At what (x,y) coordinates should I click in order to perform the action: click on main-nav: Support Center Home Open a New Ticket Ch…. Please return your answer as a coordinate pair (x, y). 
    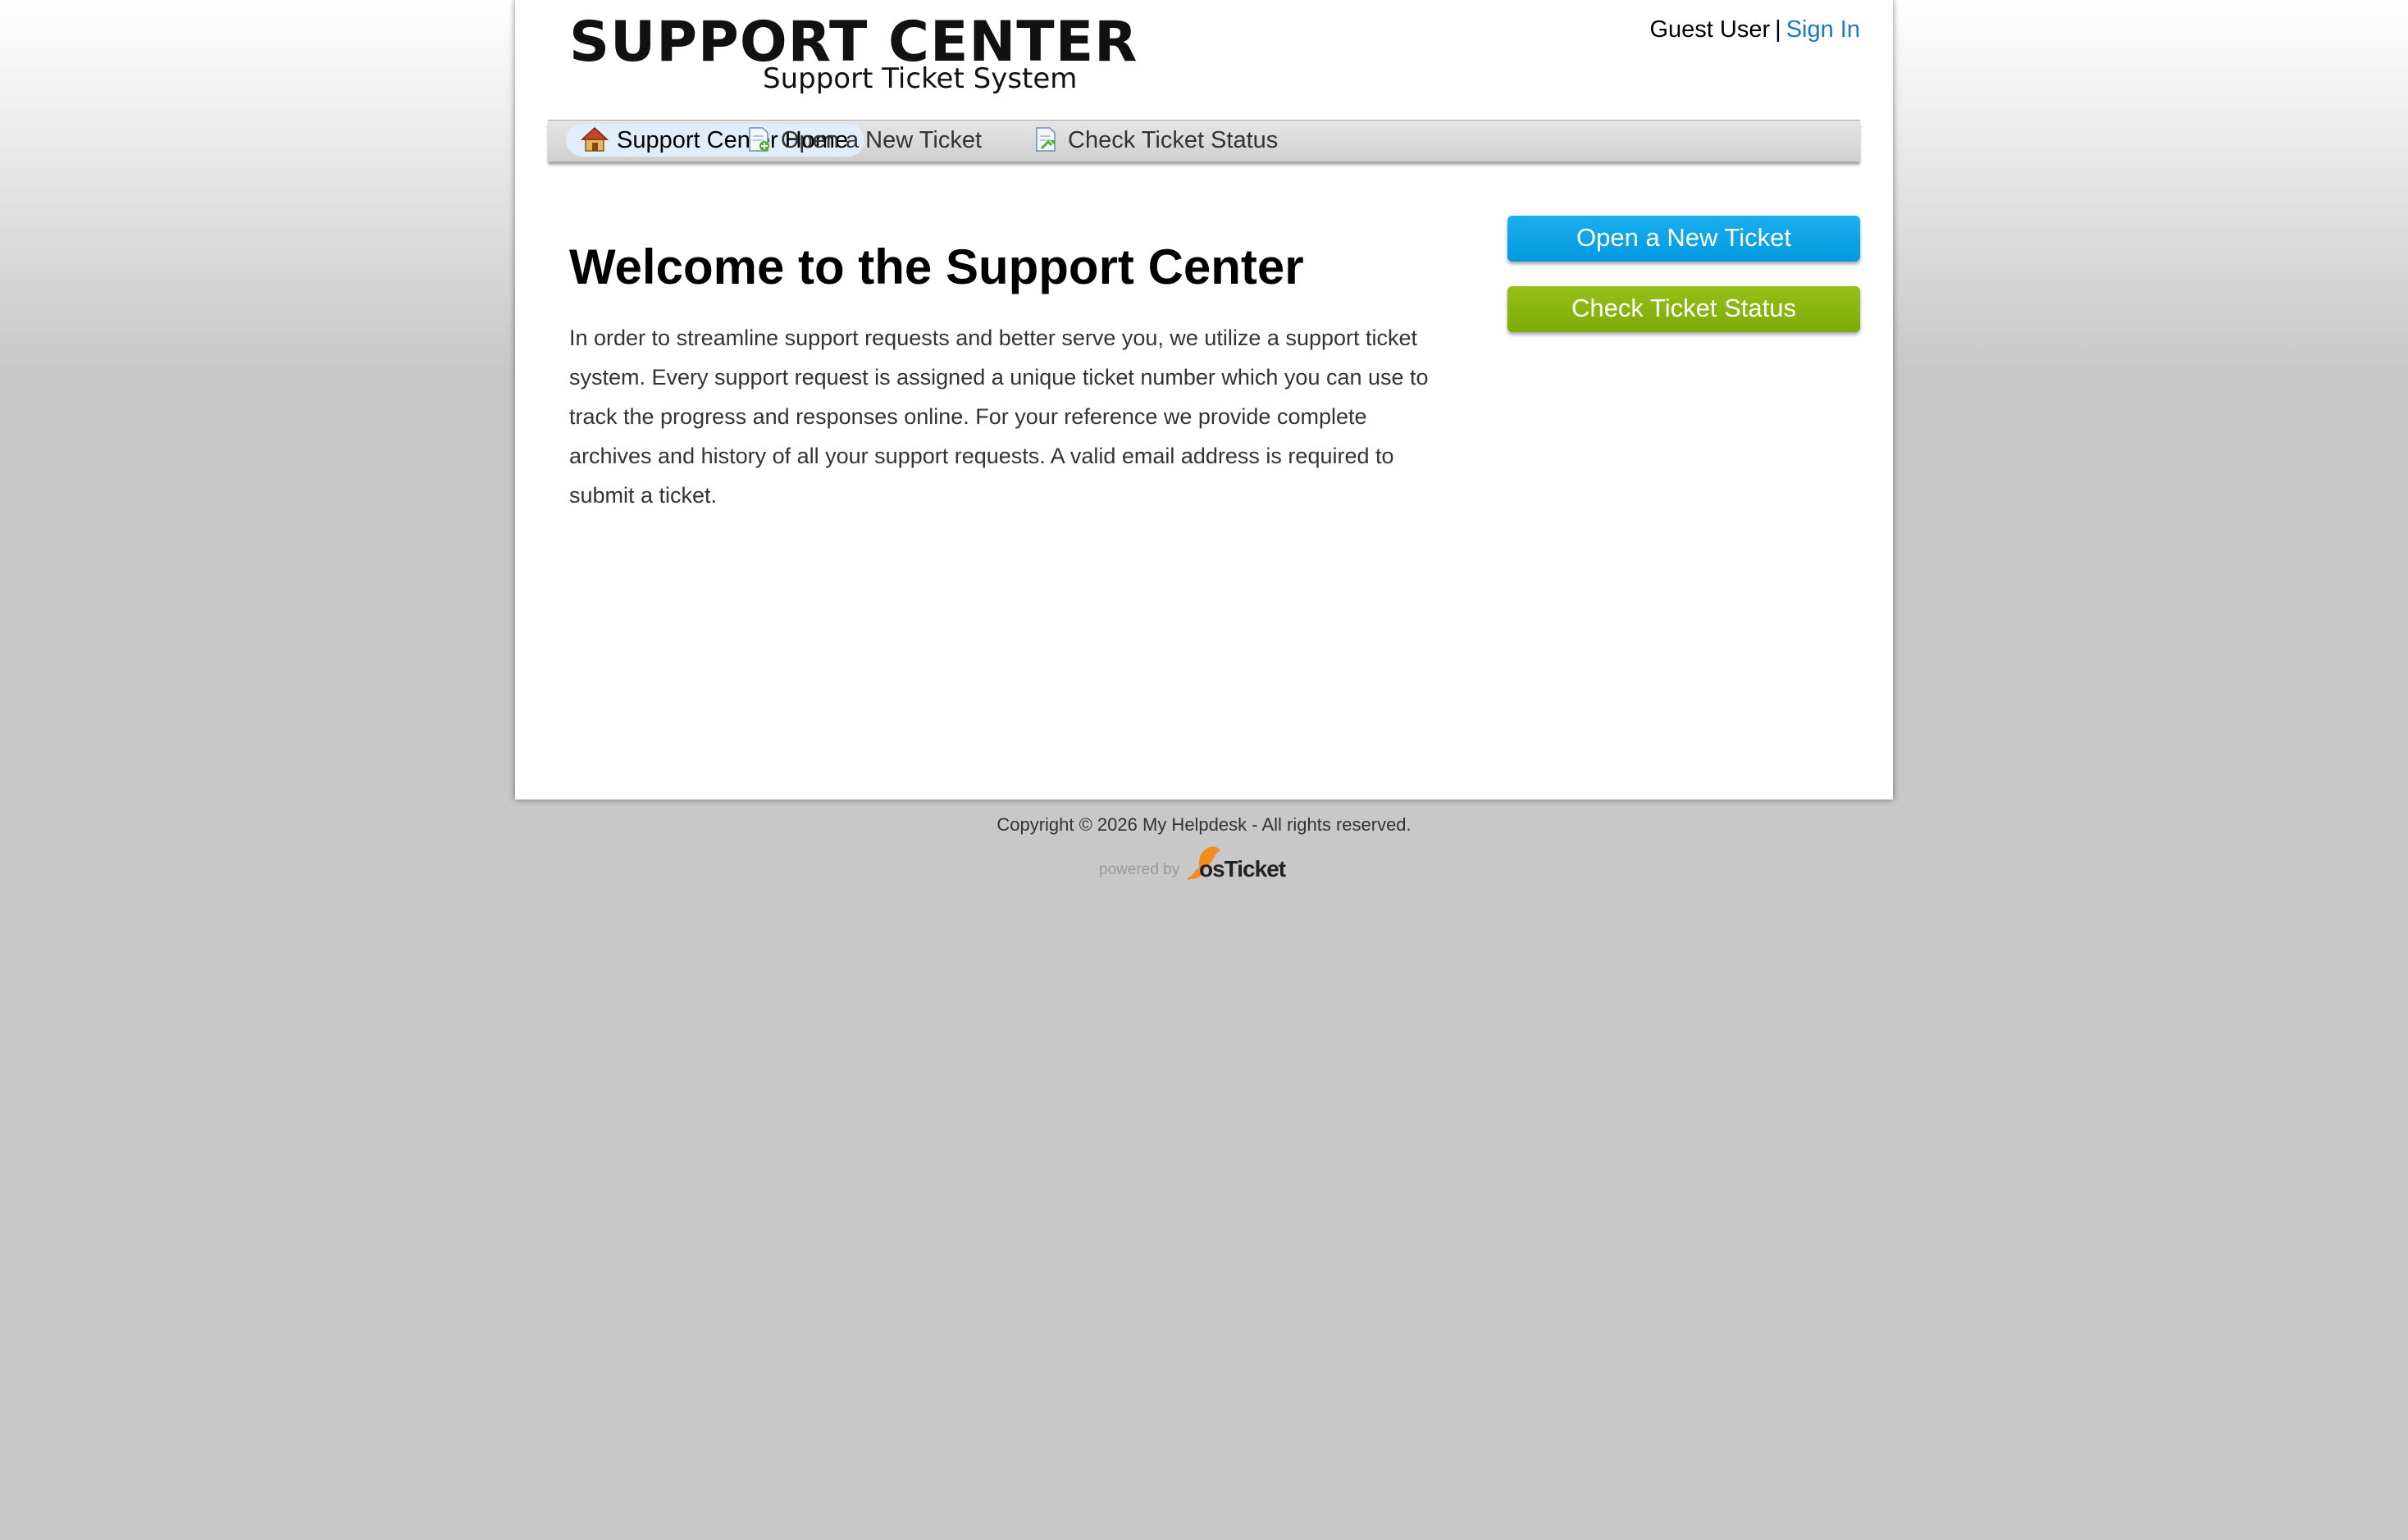
    Looking at the image, I should click on (1204, 141).